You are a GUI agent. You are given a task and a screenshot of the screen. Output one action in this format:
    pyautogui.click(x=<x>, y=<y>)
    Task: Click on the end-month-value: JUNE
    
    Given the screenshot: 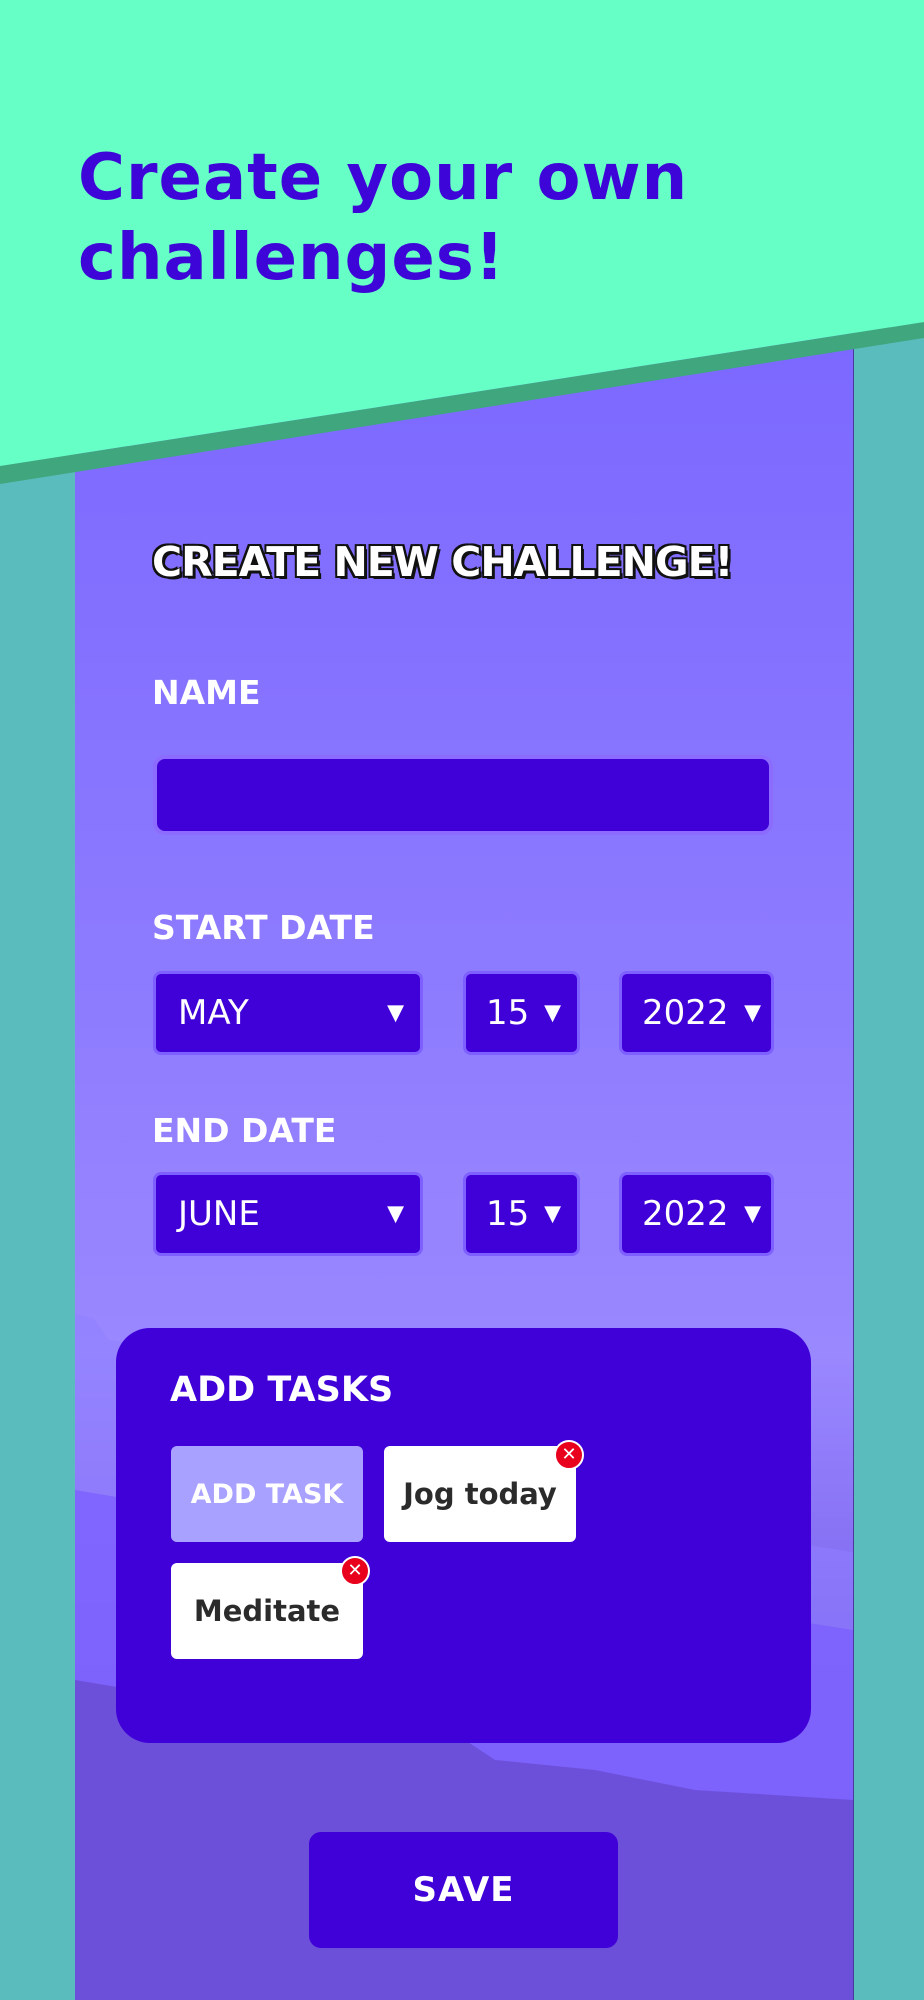 What is the action you would take?
    pyautogui.click(x=219, y=1214)
    